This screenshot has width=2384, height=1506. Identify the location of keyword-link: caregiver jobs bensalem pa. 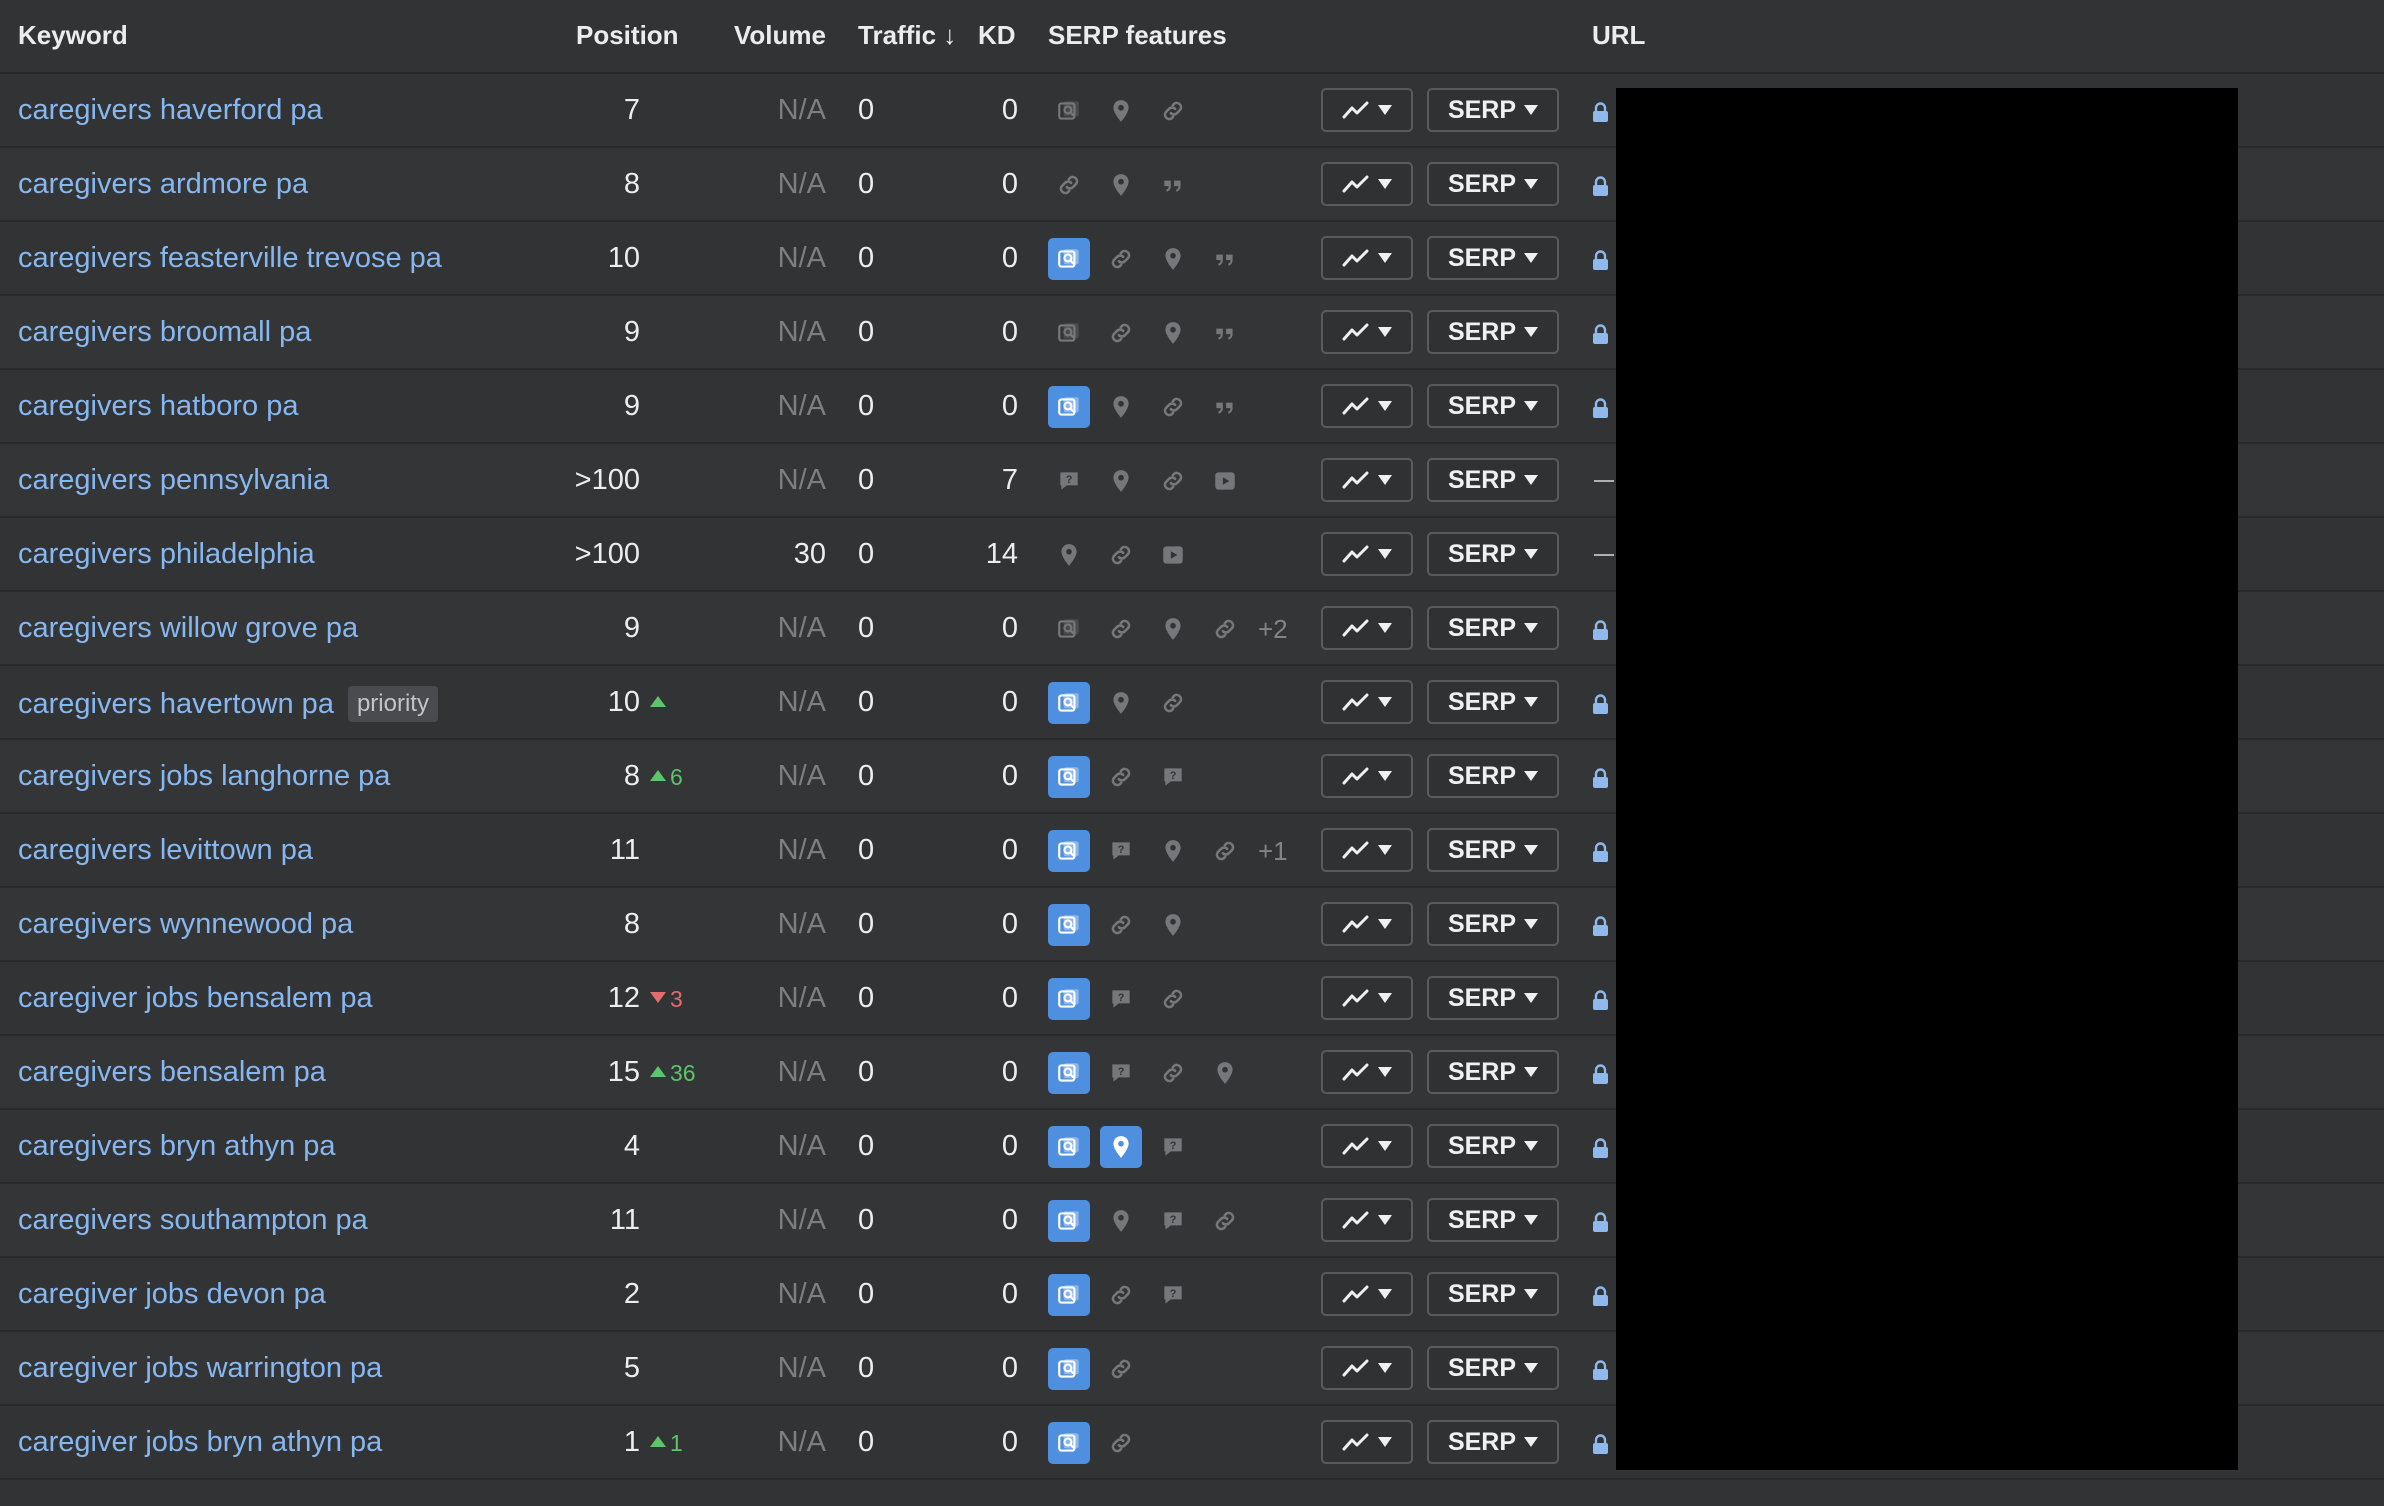
(195, 998).